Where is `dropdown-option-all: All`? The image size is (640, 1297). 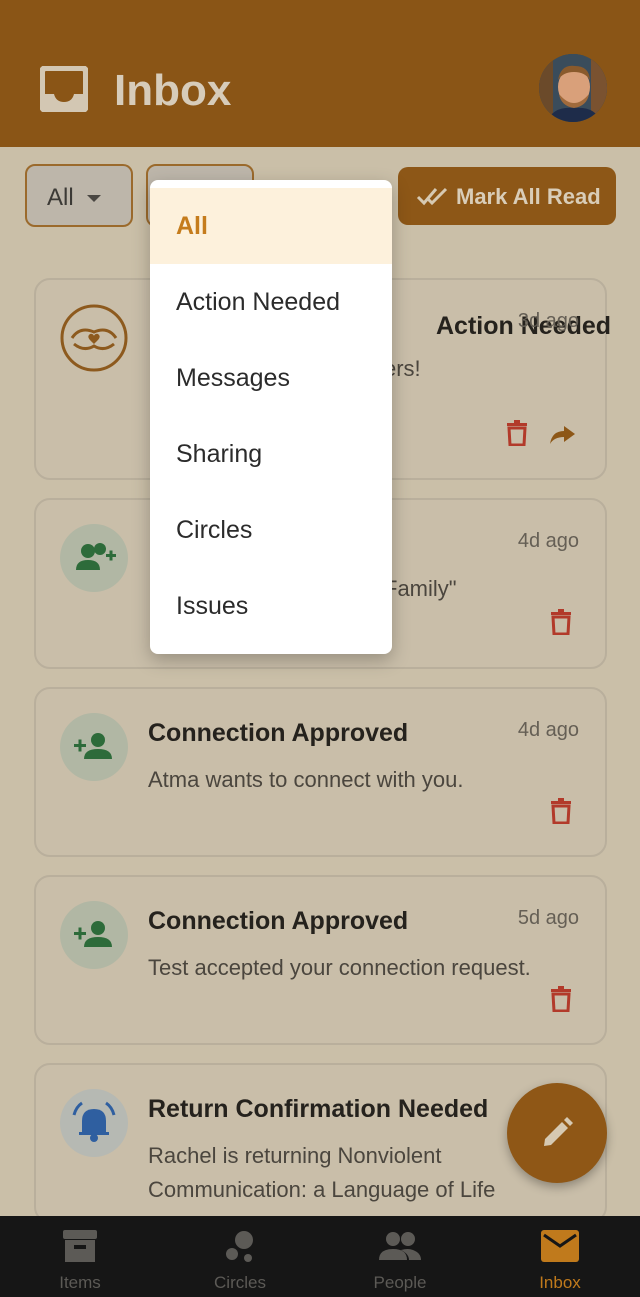 dropdown-option-all: All is located at coordinates (271, 226).